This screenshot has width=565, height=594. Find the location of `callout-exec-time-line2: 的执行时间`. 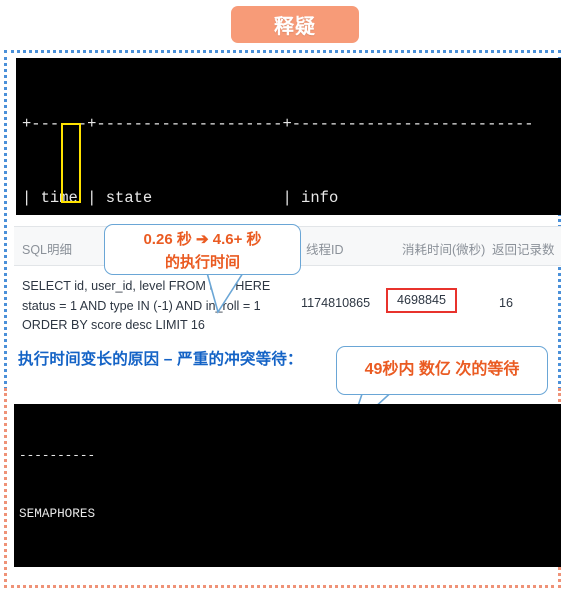

callout-exec-time-line2: 的执行时间 is located at coordinates (202, 262).